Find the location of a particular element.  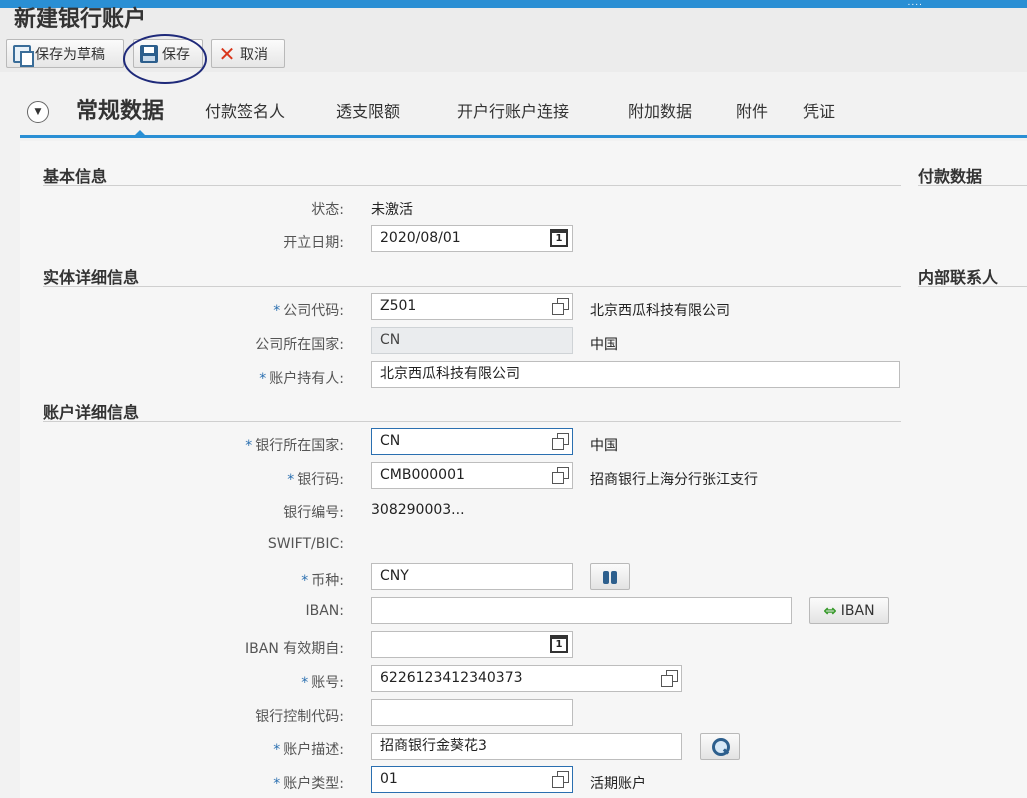

bank-country-field: CN is located at coordinates (472, 441).